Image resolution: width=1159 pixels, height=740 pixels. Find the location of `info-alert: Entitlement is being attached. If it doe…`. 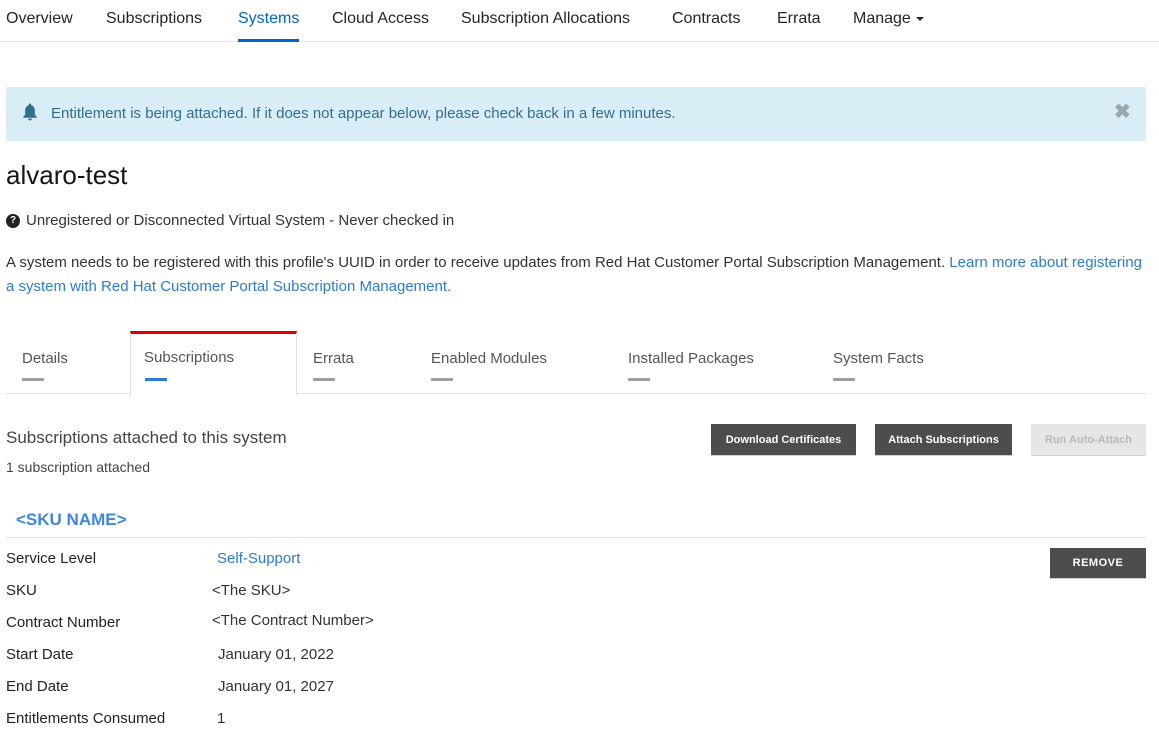

info-alert: Entitlement is being attached. If it doe… is located at coordinates (576, 114).